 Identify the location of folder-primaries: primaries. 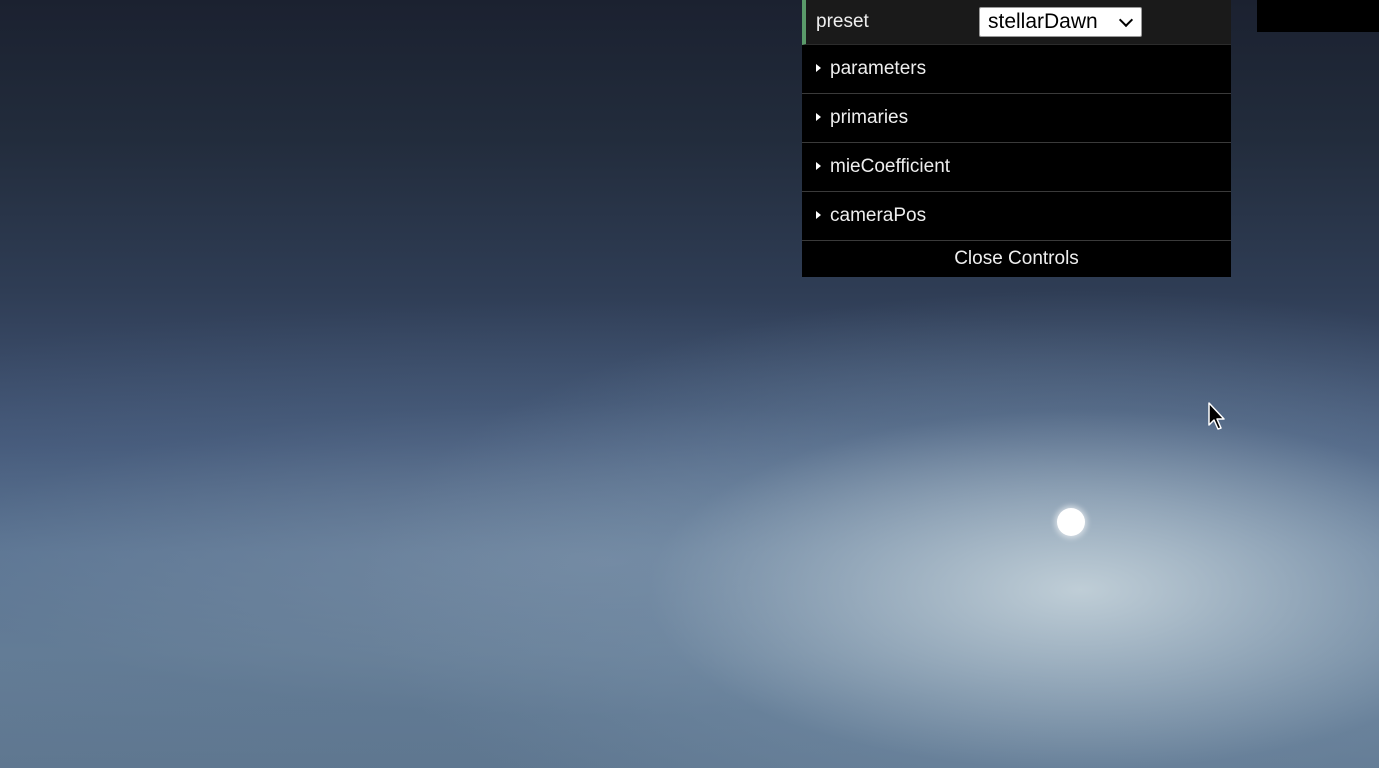
(1016, 118).